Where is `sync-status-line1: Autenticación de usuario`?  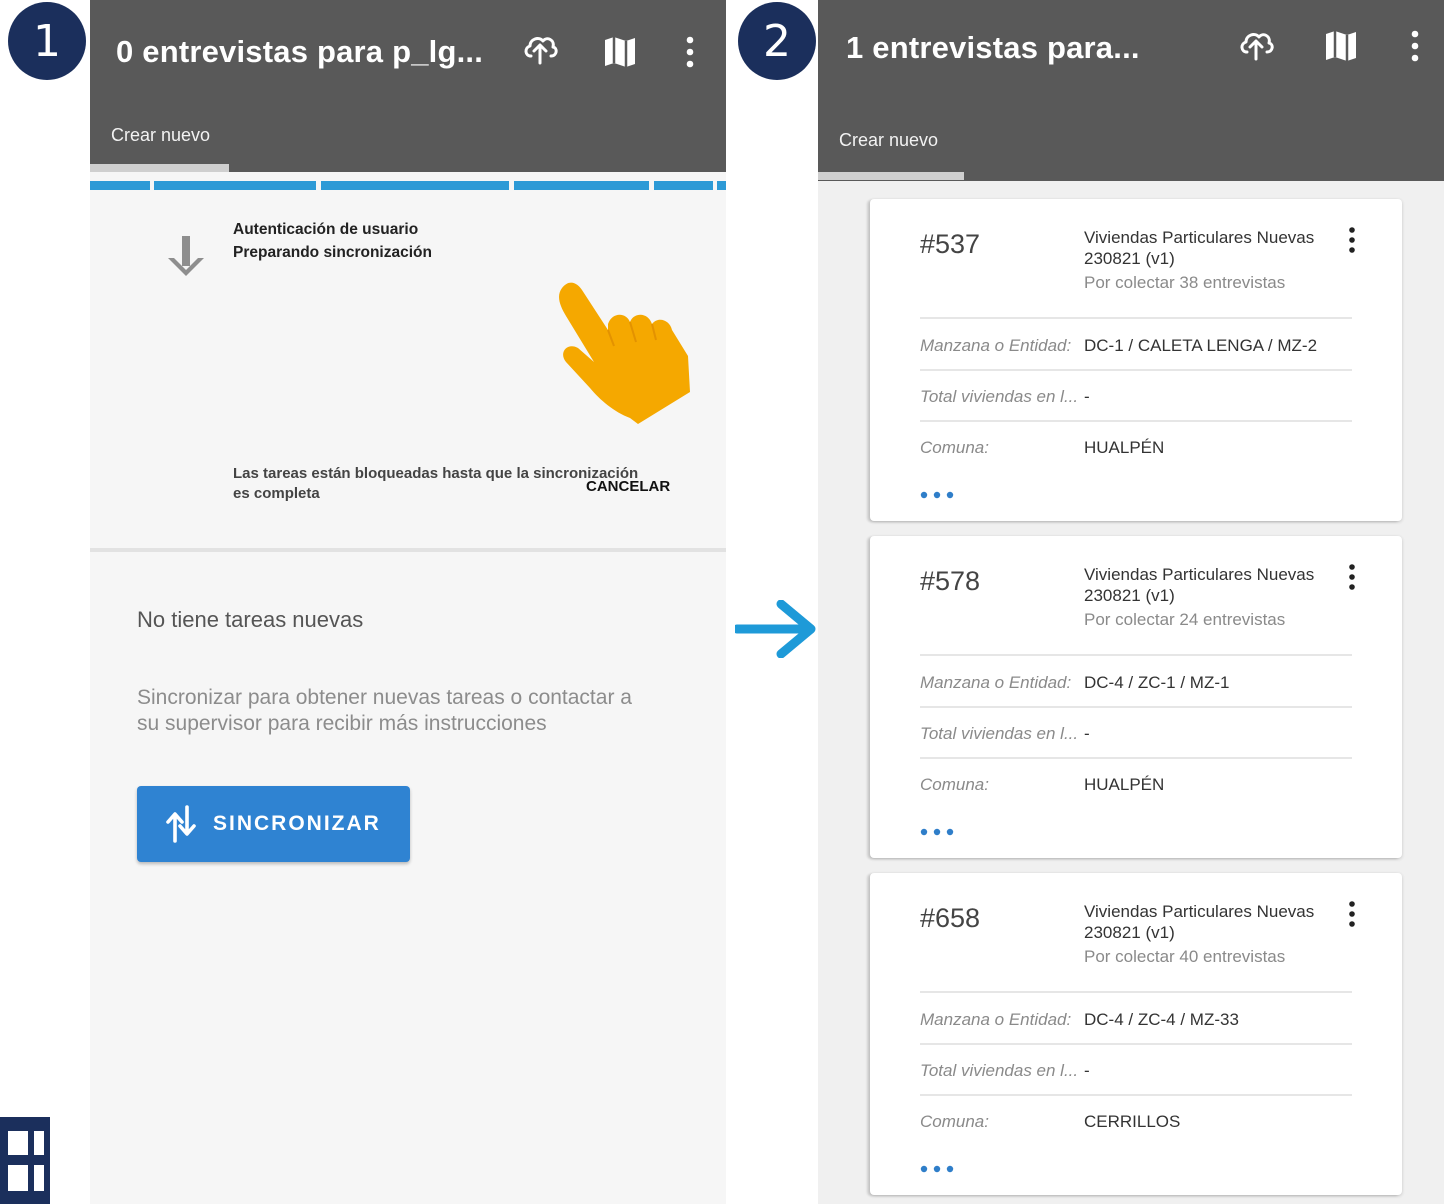
sync-status-line1: Autenticación de usuario is located at coordinates (326, 229).